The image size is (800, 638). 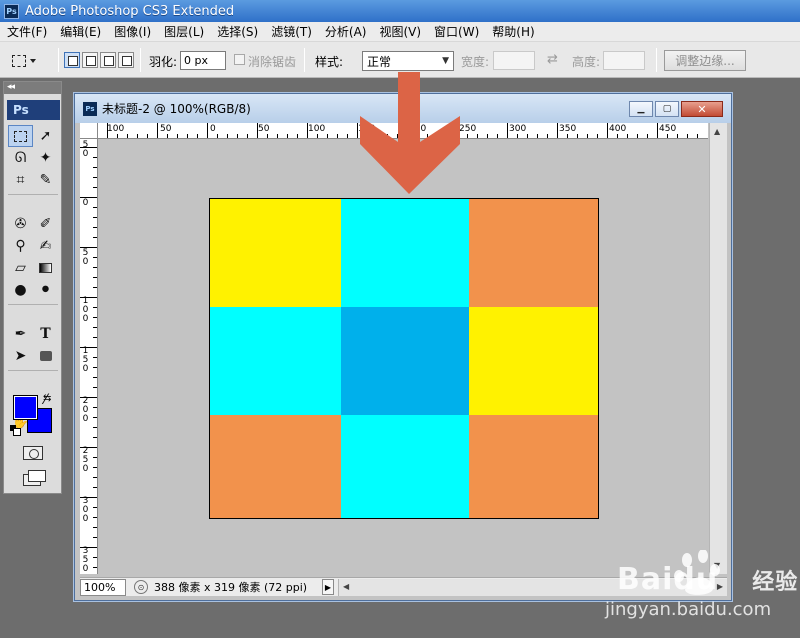 What do you see at coordinates (26, 31) in the screenshot?
I see `menu-file: 文件(F)` at bounding box center [26, 31].